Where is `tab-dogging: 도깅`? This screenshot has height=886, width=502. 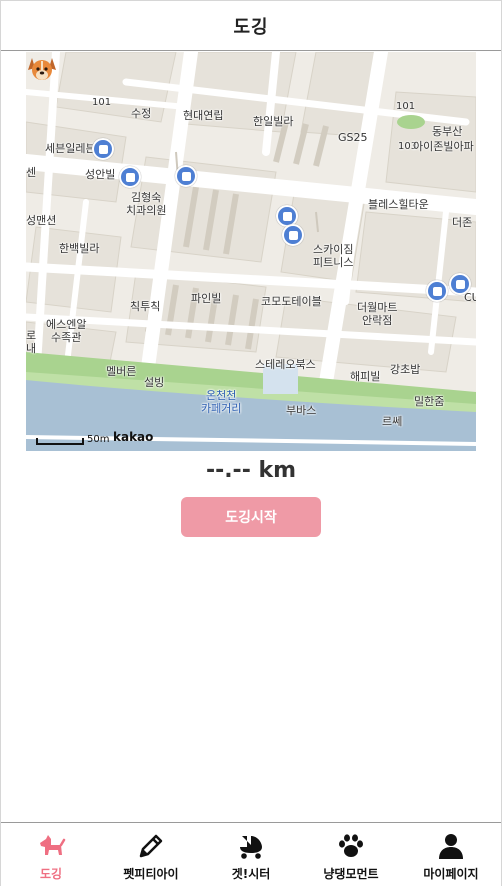 tab-dogging: 도깅 is located at coordinates (51, 854).